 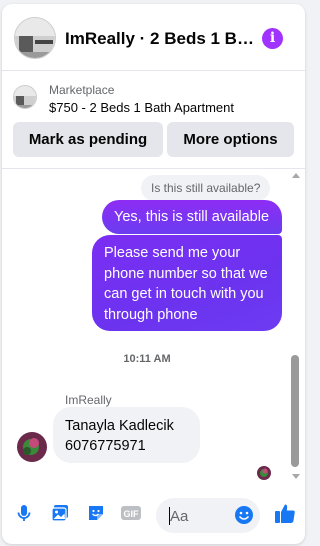 What do you see at coordinates (88, 139) in the screenshot?
I see `mark-as-pending-button: Mark as pending` at bounding box center [88, 139].